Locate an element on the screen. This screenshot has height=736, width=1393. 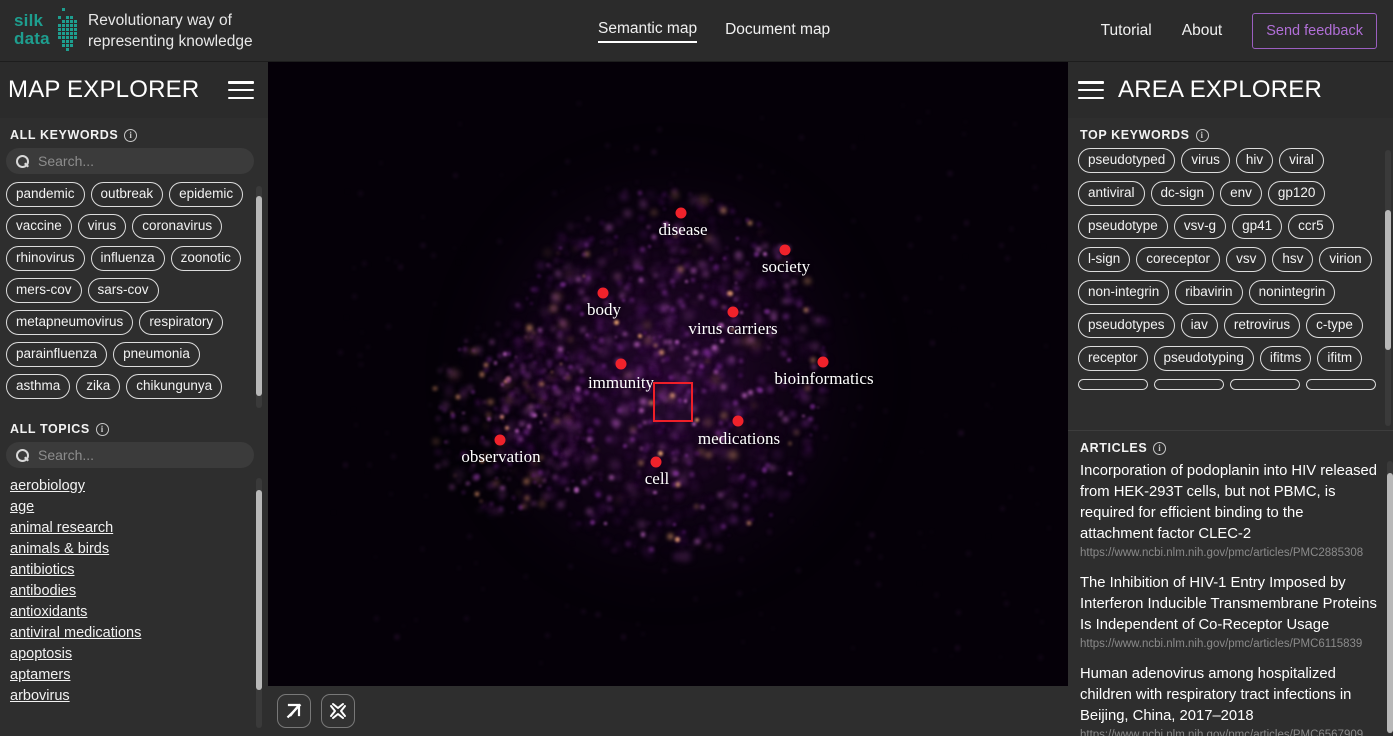
map-node-label: society is located at coordinates (786, 267).